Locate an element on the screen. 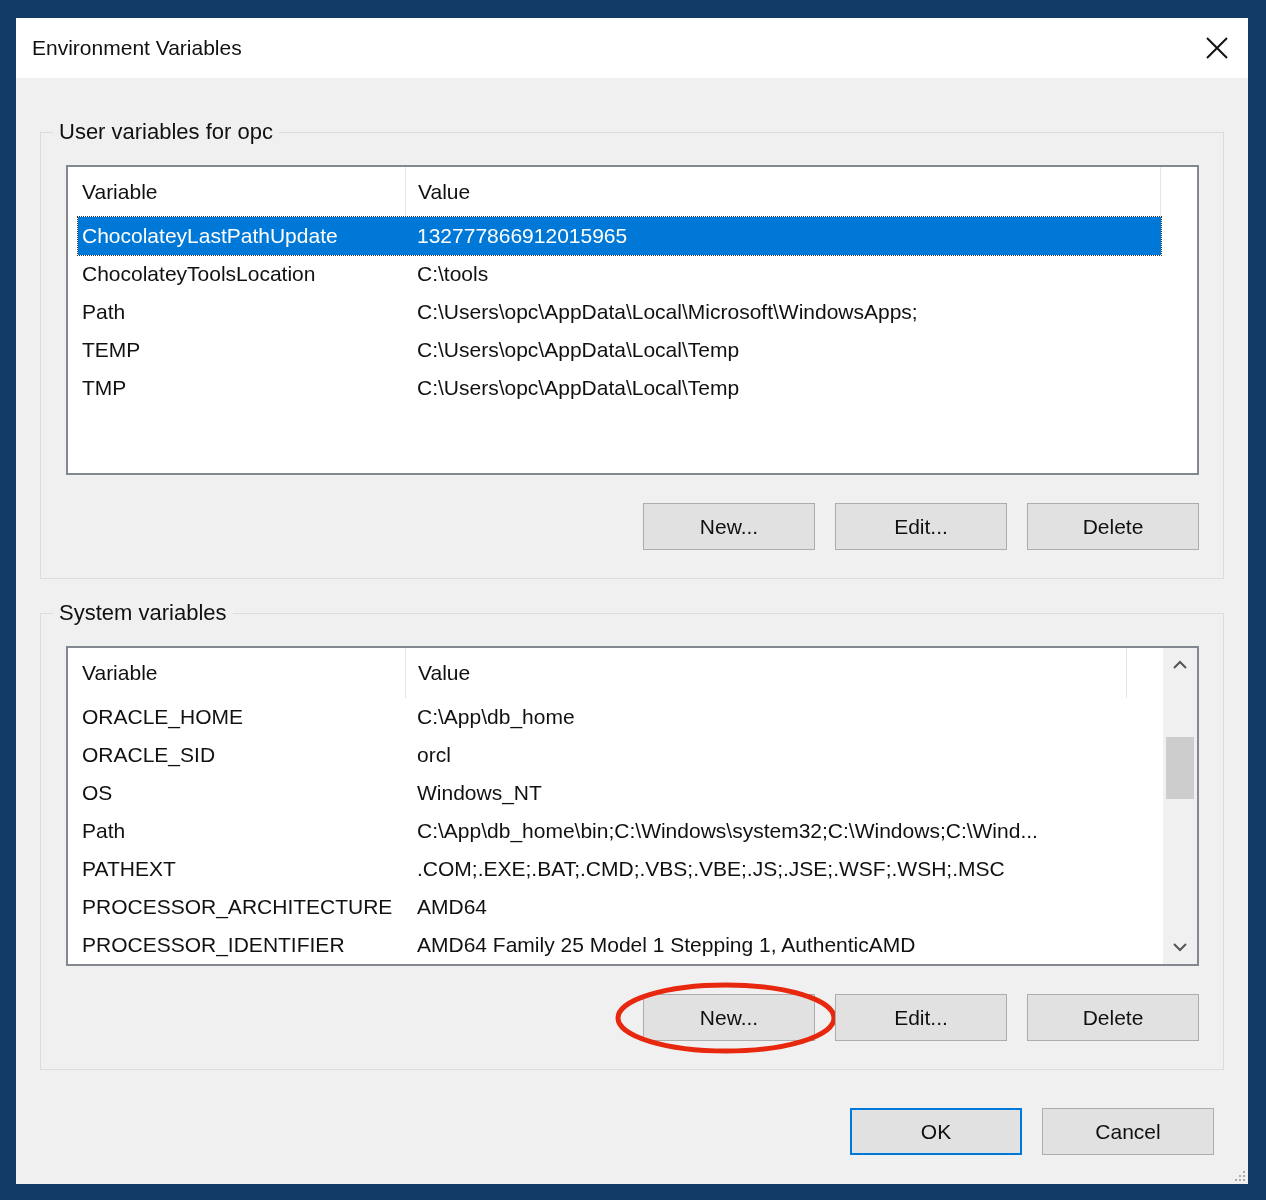 Image resolution: width=1266 pixels, height=1200 pixels. scroll-up-icon is located at coordinates (1180, 664).